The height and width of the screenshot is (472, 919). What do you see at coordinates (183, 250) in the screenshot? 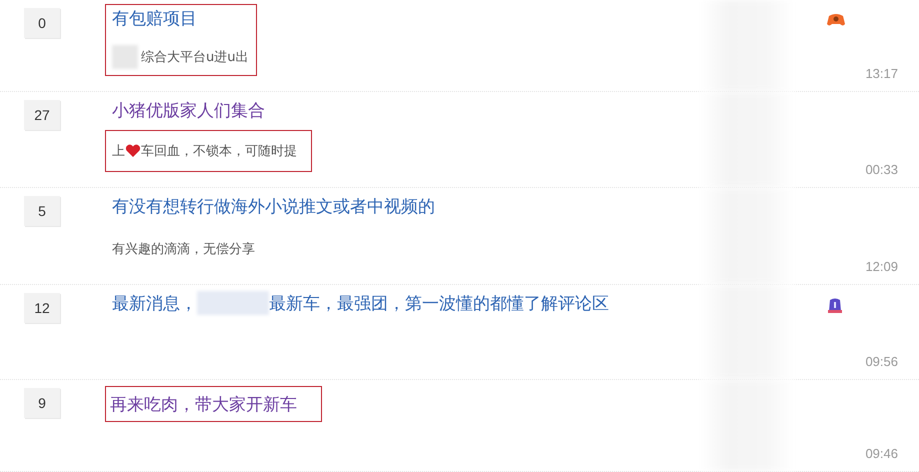
I see `thread-abstract: 有兴趣的滴滴，无偿分享` at bounding box center [183, 250].